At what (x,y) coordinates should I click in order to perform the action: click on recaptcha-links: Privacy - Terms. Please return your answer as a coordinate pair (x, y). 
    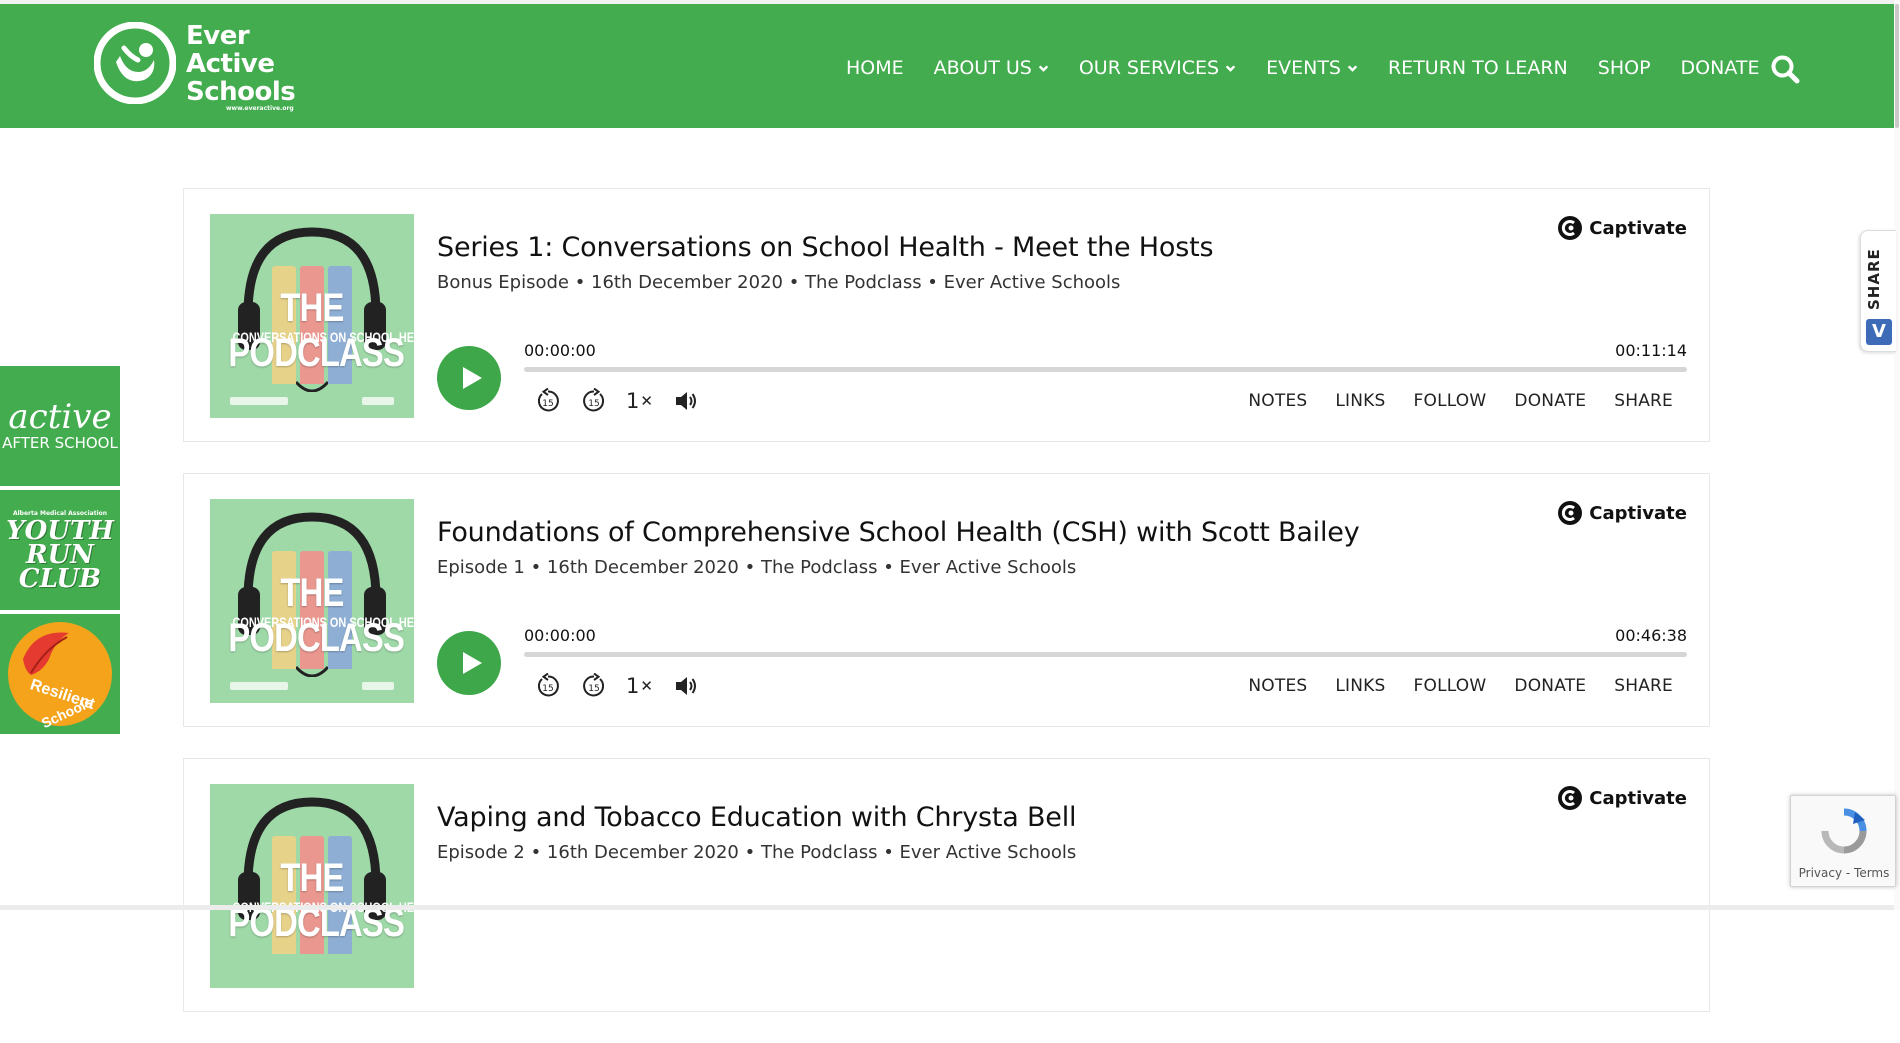
    Looking at the image, I should click on (1844, 873).